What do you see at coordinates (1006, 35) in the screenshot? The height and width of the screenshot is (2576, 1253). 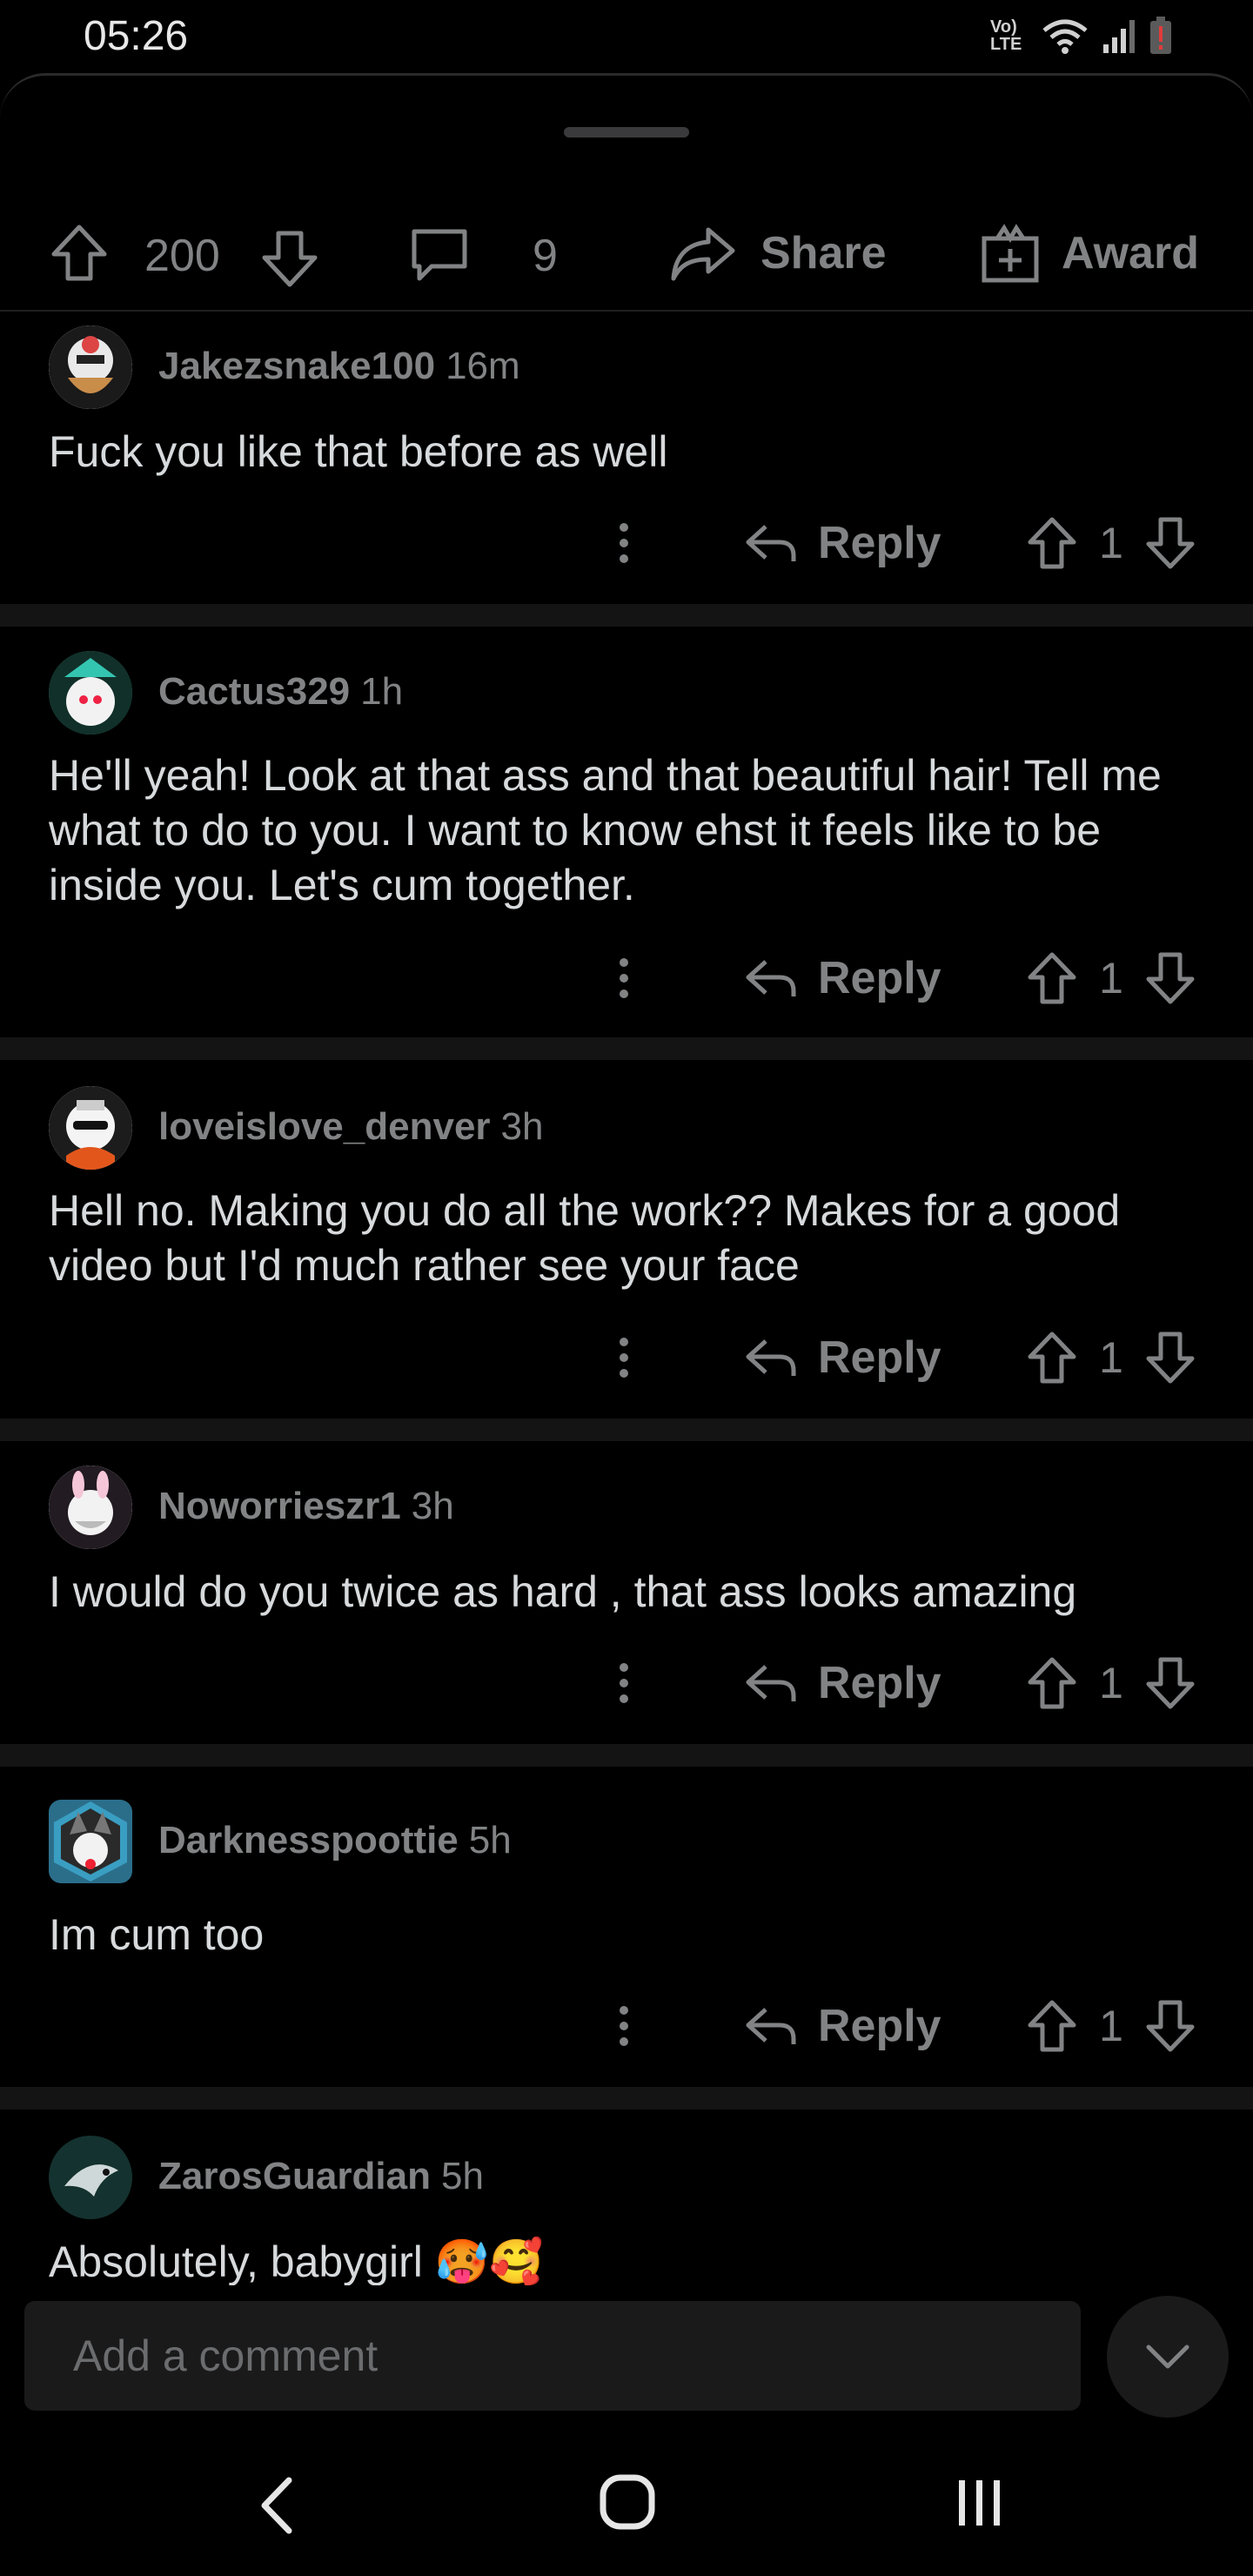 I see `volte-icon: Vo) LTE` at bounding box center [1006, 35].